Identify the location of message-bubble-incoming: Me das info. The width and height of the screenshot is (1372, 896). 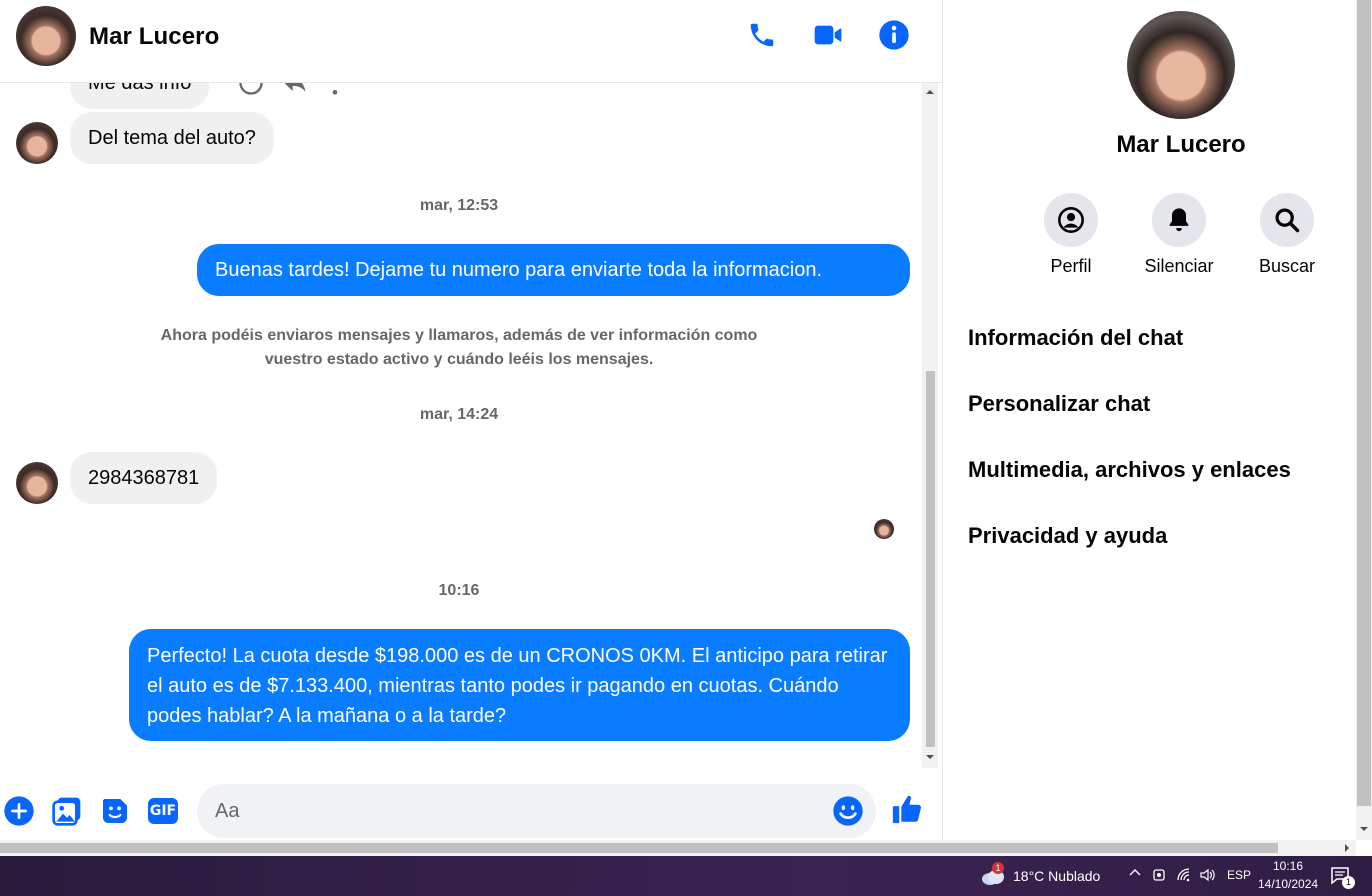
(140, 96).